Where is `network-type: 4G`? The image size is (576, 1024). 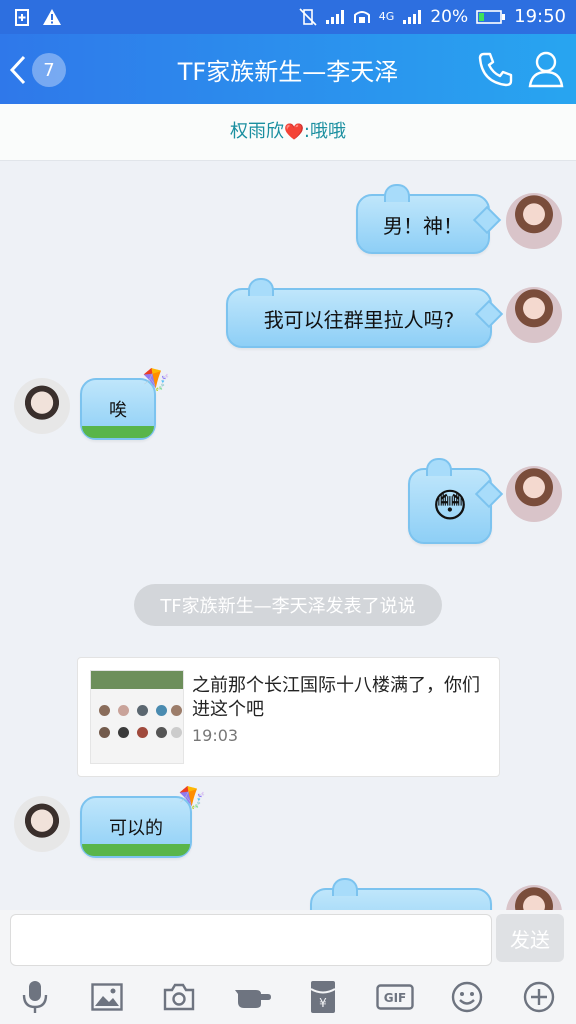
network-type: 4G is located at coordinates (386, 16).